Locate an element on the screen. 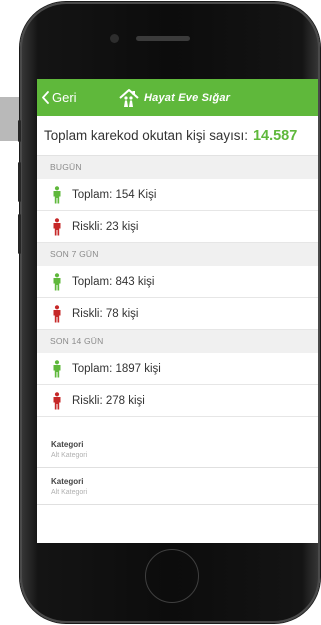 This screenshot has height=625, width=321. section-header: BUGÜN is located at coordinates (177, 167).